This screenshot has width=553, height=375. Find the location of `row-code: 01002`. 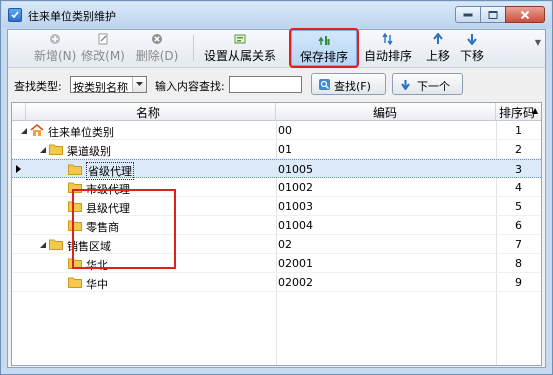

row-code: 01002 is located at coordinates (295, 187).